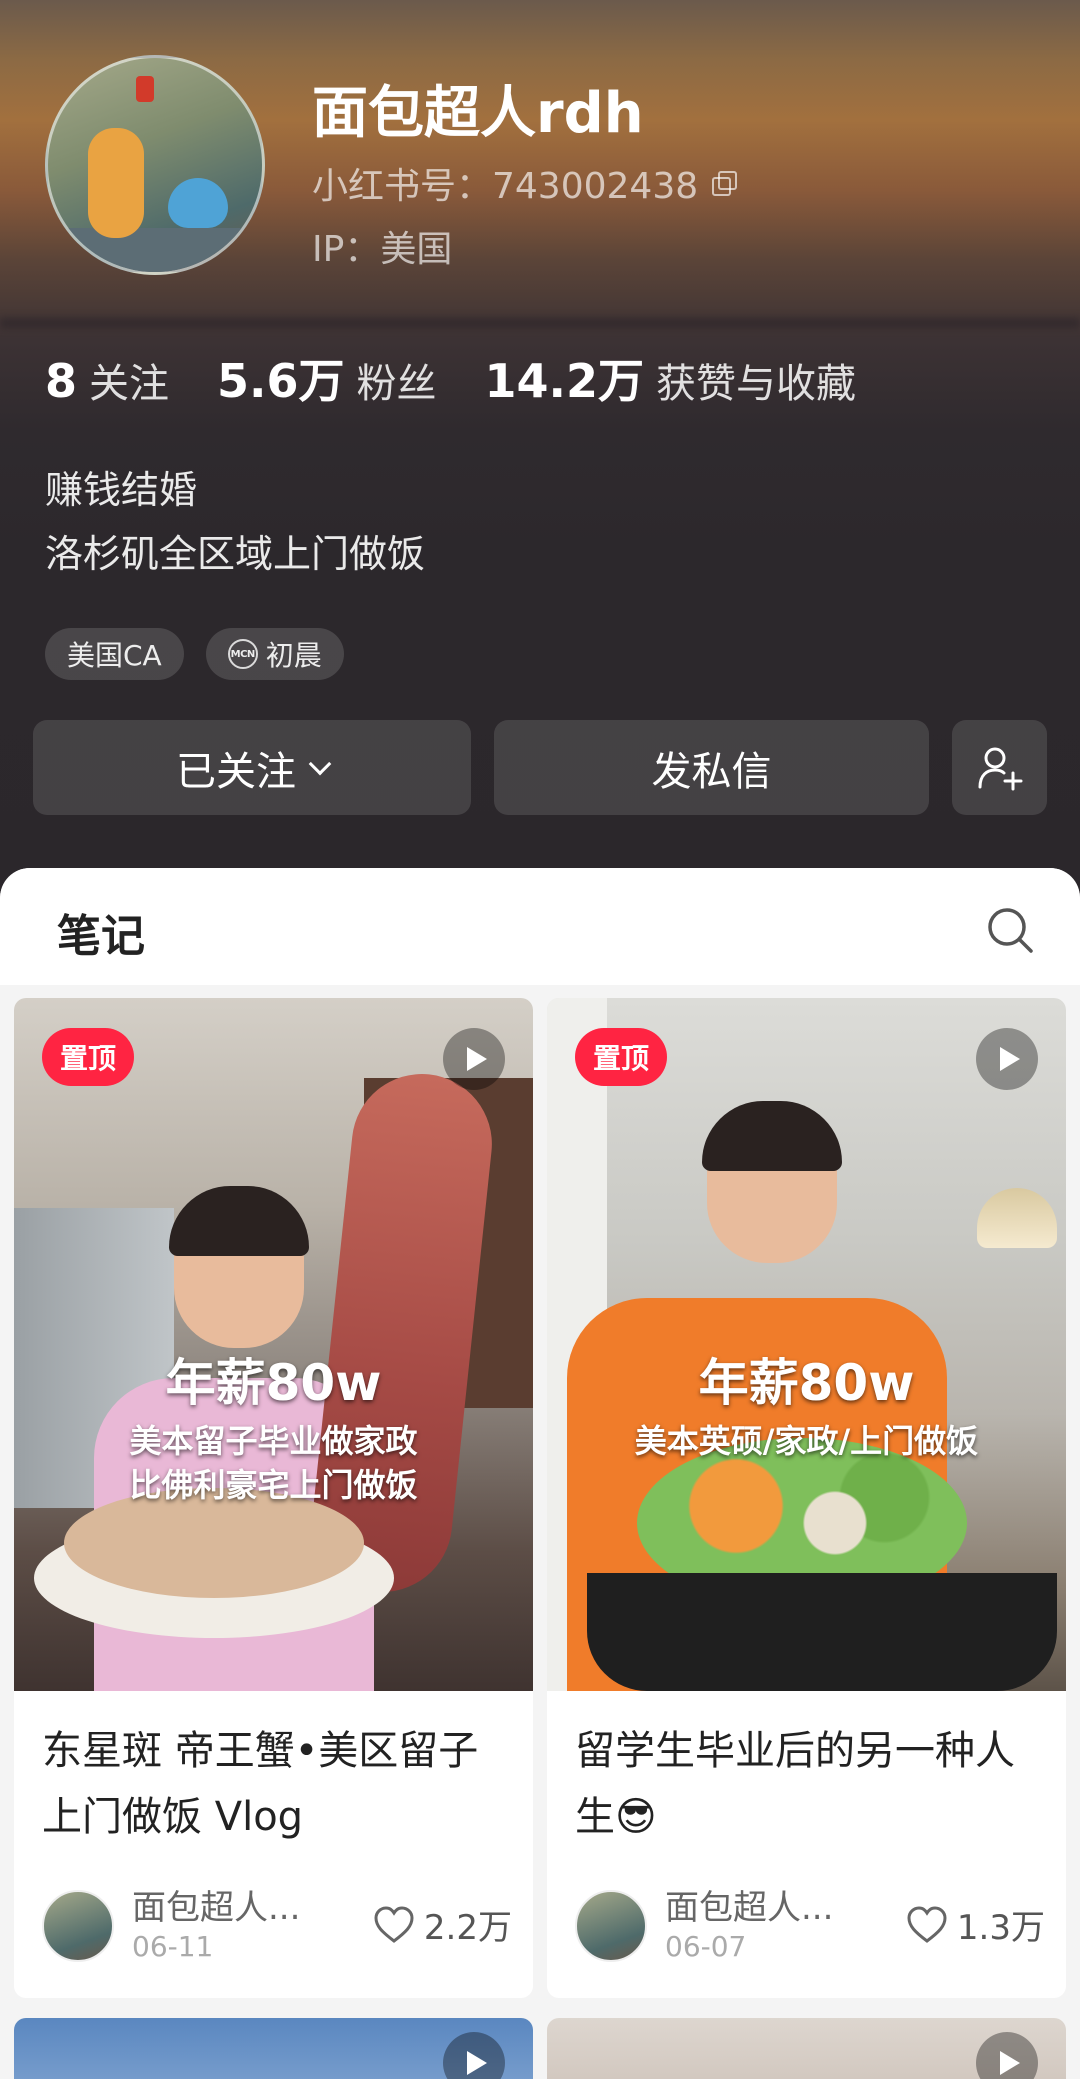 The image size is (1080, 2079). Describe the element at coordinates (194, 654) in the screenshot. I see `profile-tags: 美国CA MCN 初晨` at that location.